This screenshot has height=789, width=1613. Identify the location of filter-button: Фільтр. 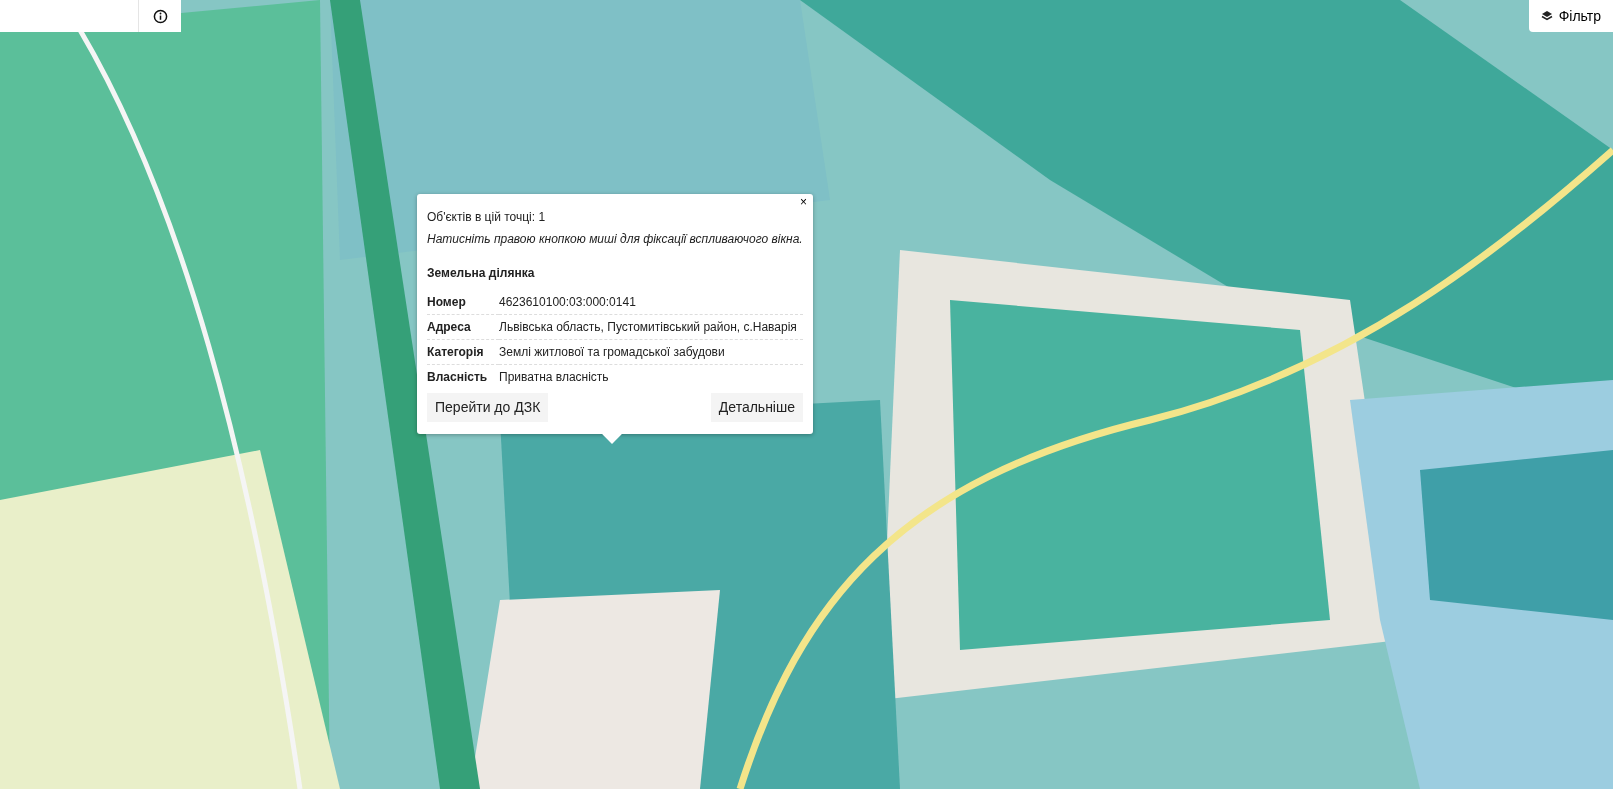
(1570, 16).